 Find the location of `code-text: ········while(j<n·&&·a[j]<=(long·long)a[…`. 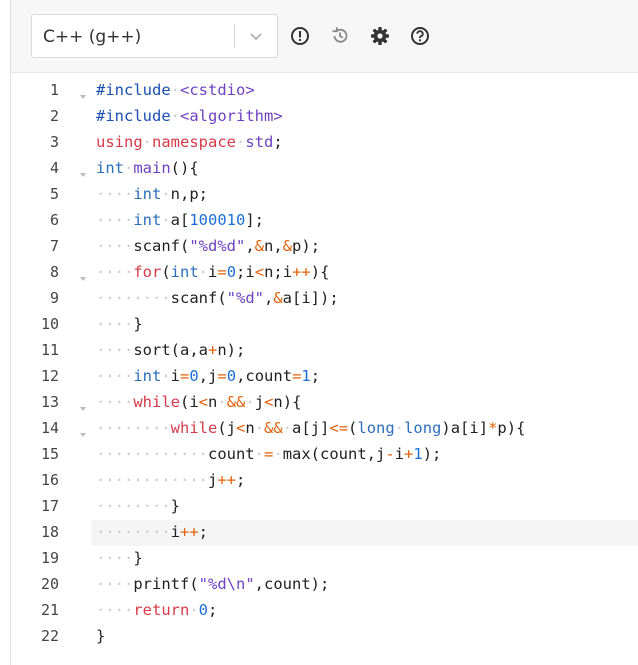

code-text: ········while(j<n·&&·a[j]<=(long·long)a[… is located at coordinates (311, 428).